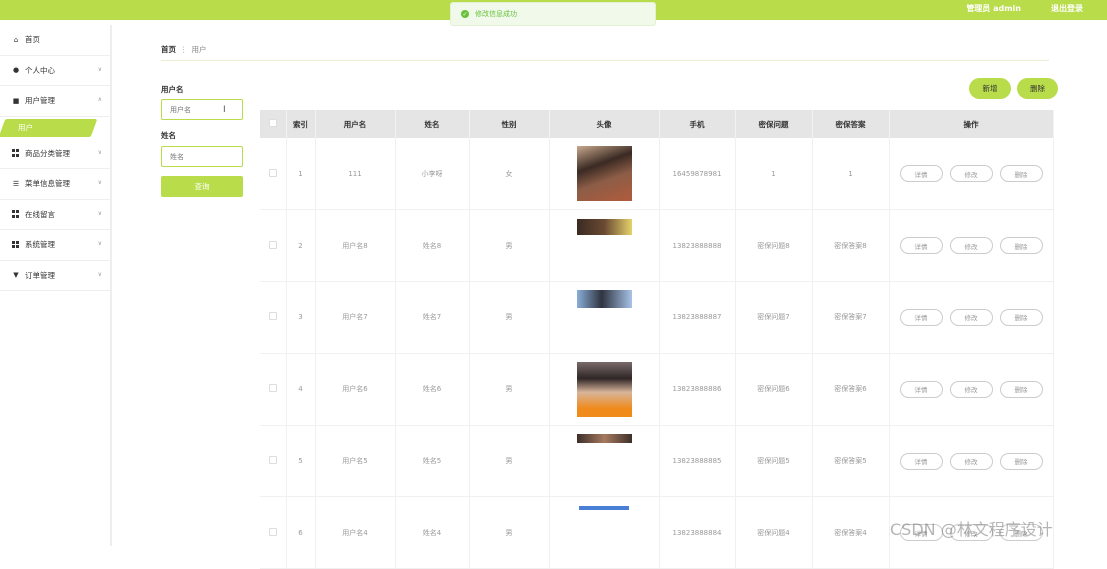 This screenshot has width=1107, height=569. I want to click on cell-index: 6, so click(301, 532).